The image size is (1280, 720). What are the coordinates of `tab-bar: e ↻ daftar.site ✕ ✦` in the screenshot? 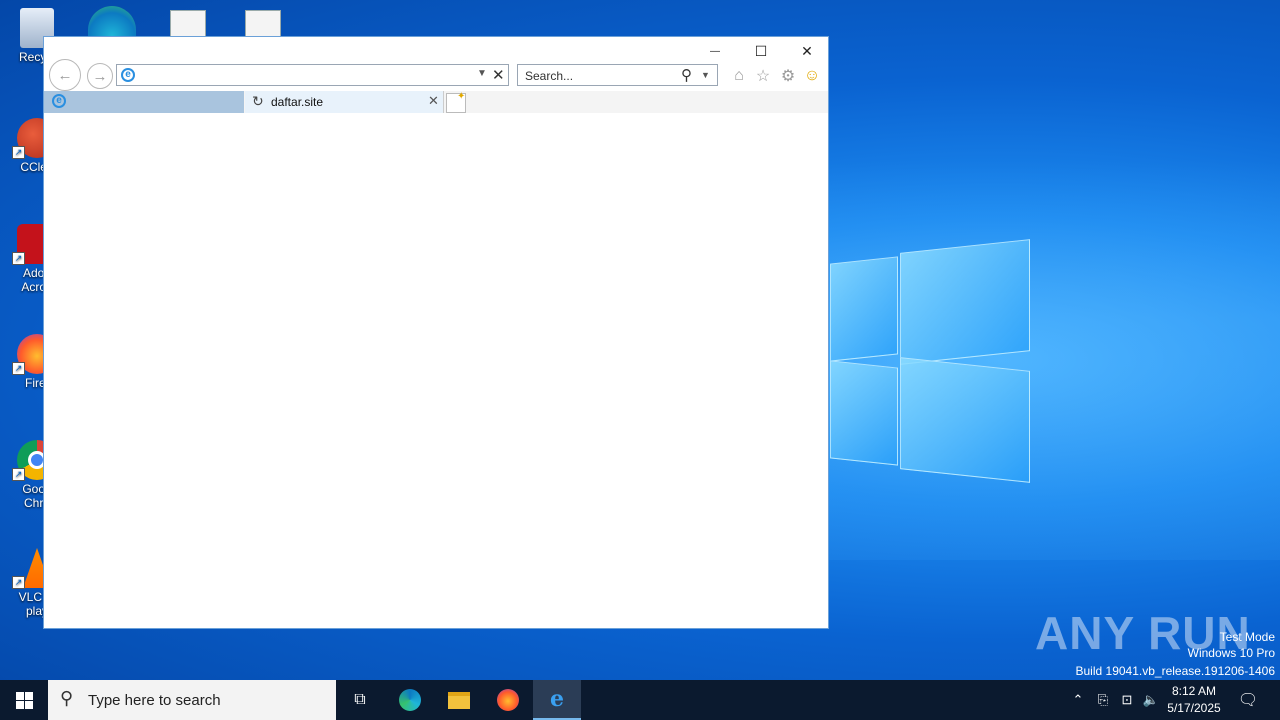 It's located at (436, 102).